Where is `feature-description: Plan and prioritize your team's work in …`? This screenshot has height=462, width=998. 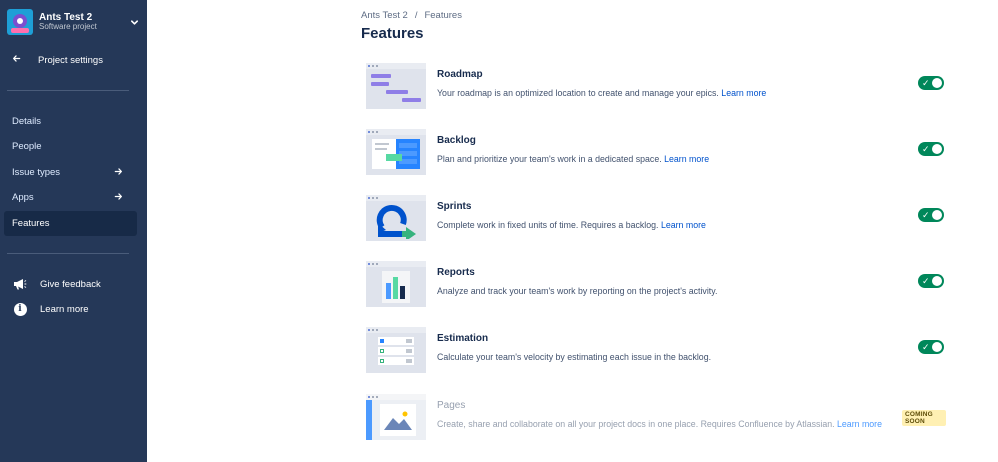 feature-description: Plan and prioritize your team's work in … is located at coordinates (573, 159).